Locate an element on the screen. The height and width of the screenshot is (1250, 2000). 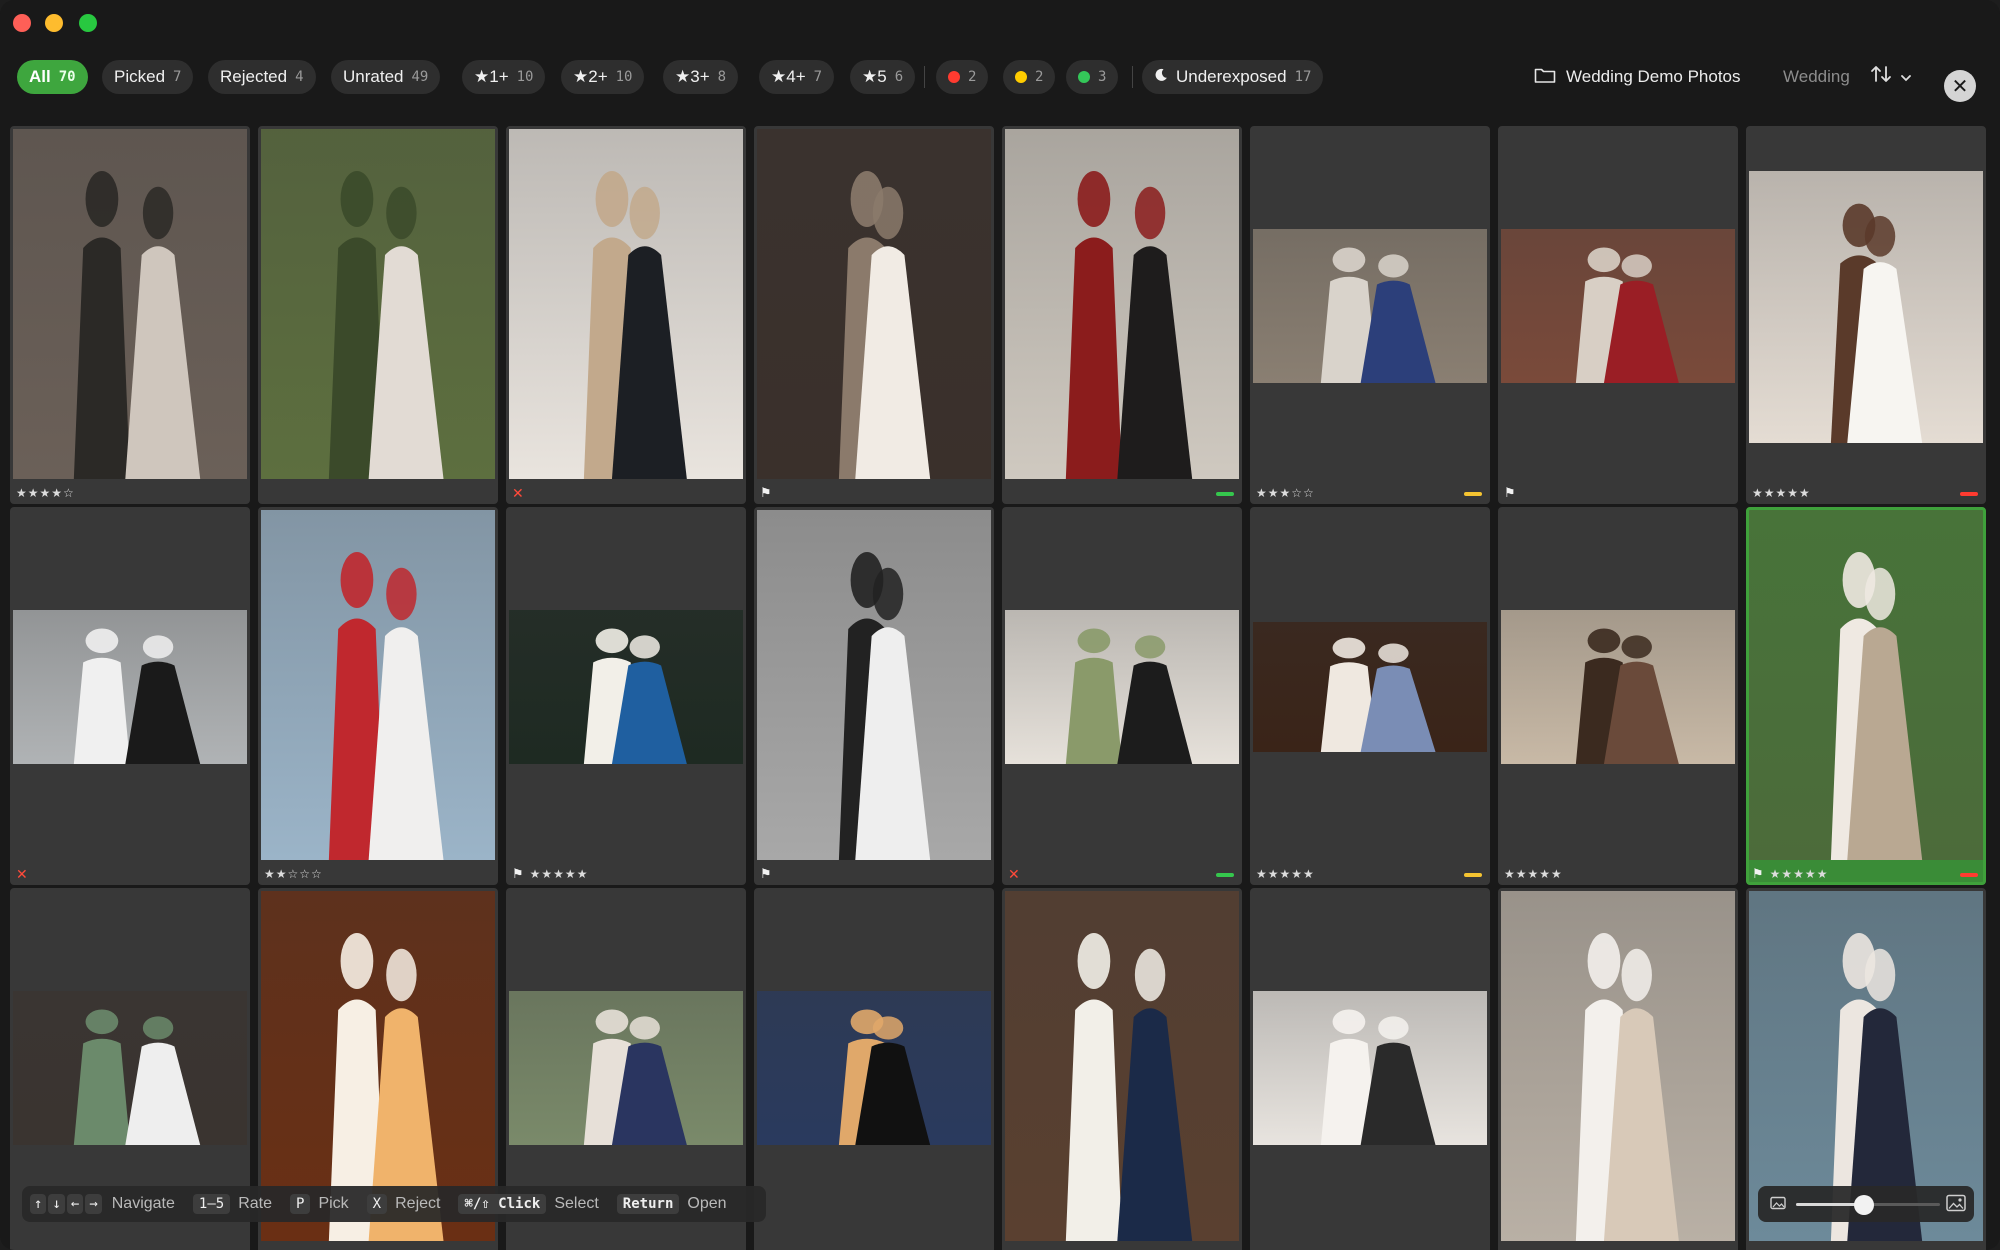
photo-meta: ★★★★★ is located at coordinates (1285, 874).